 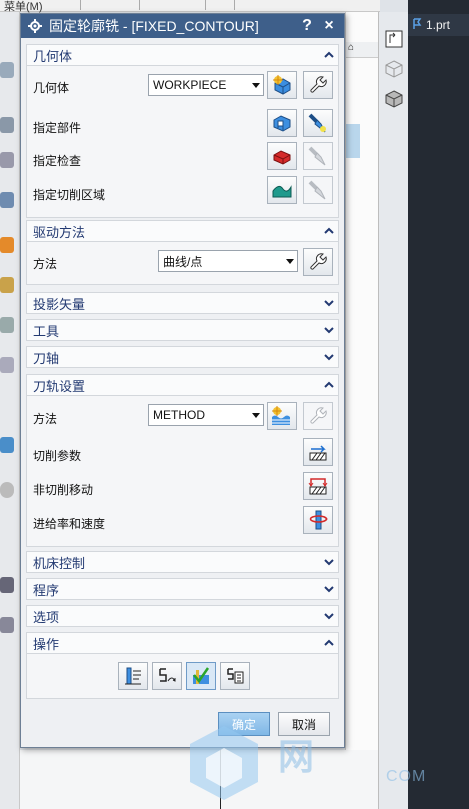 I want to click on drive-method-value: 曲线/点, so click(x=183, y=261).